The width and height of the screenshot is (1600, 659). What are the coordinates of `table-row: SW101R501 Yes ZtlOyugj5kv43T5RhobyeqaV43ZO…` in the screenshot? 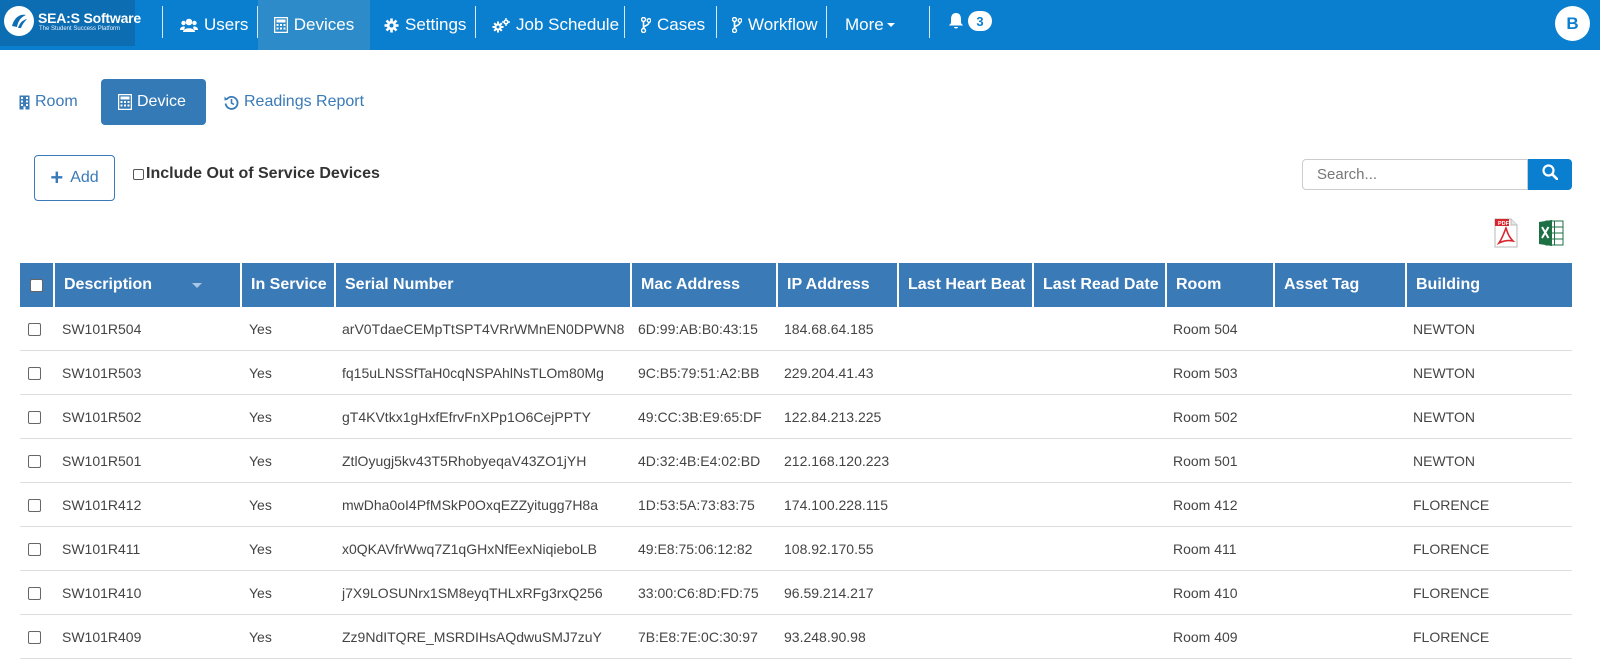 It's located at (796, 461).